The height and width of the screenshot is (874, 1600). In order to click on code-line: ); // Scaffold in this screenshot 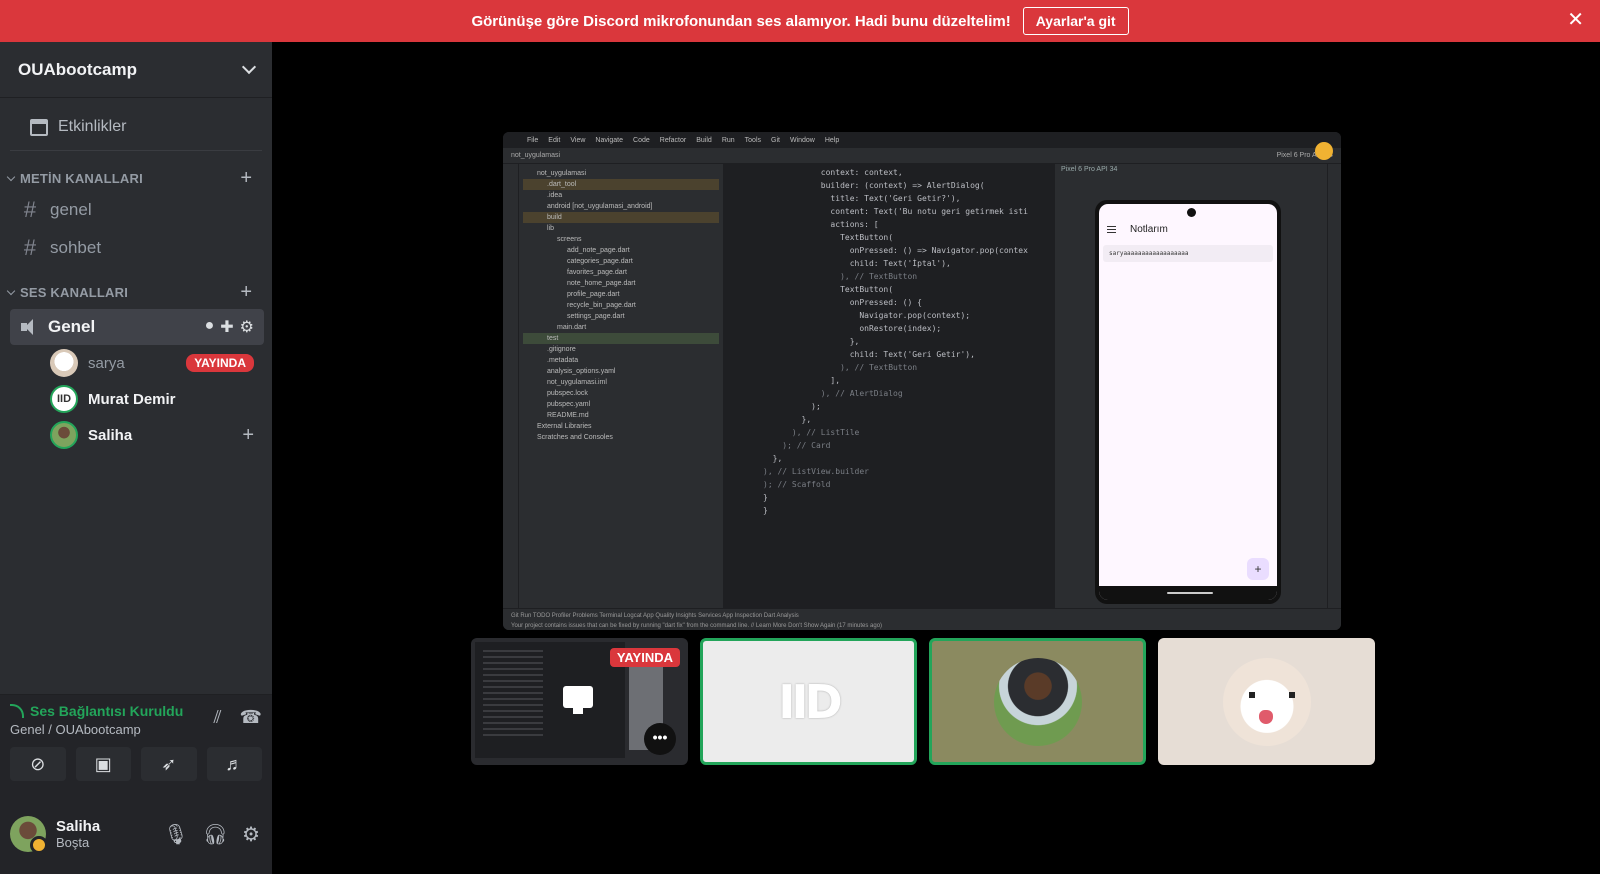, I will do `click(797, 484)`.